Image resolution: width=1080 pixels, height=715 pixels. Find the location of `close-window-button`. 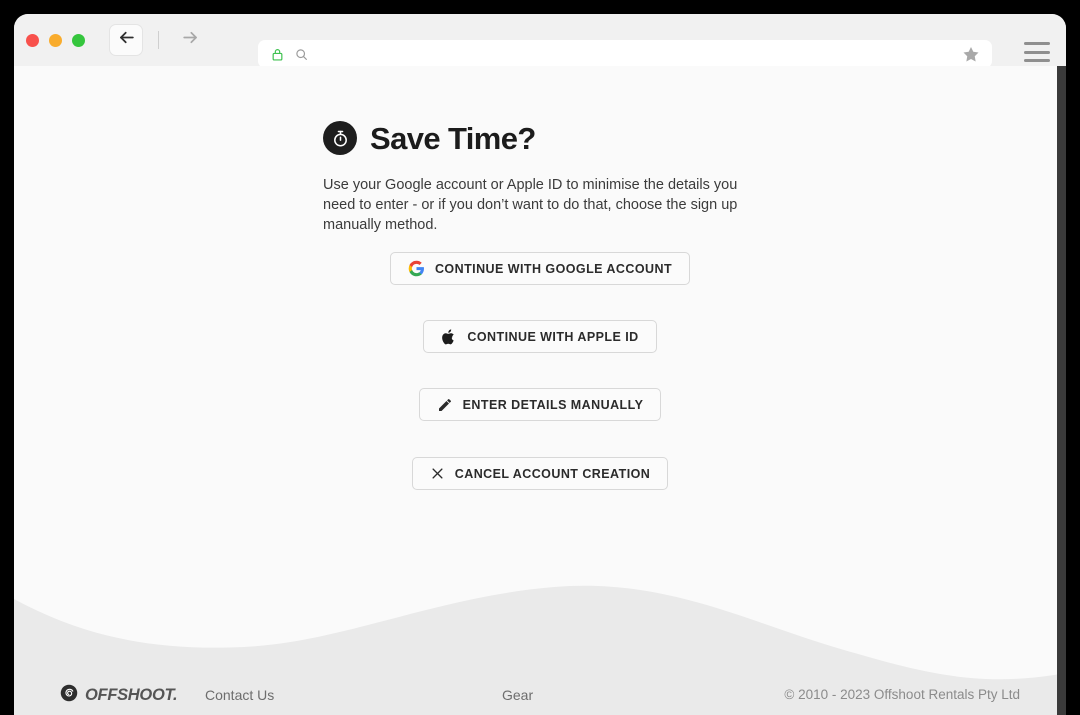

close-window-button is located at coordinates (32, 40).